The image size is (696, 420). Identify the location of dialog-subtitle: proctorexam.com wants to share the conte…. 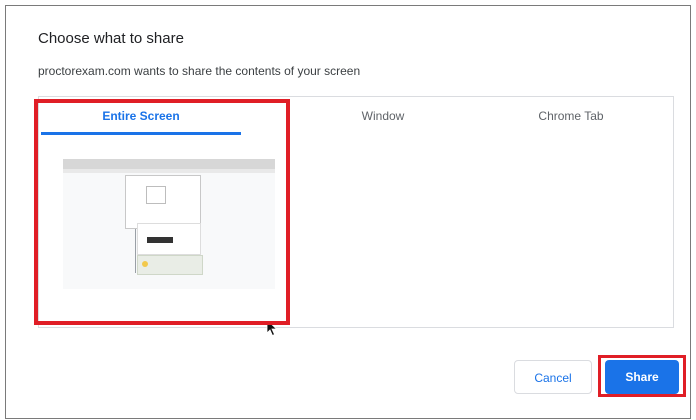
(199, 71).